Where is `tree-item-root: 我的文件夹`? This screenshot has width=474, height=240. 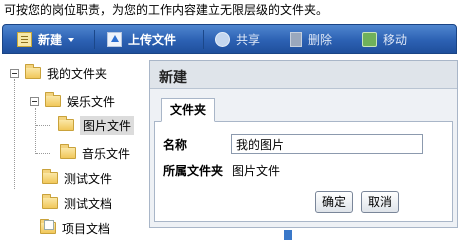
tree-item-root: 我的文件夹 is located at coordinates (58, 73).